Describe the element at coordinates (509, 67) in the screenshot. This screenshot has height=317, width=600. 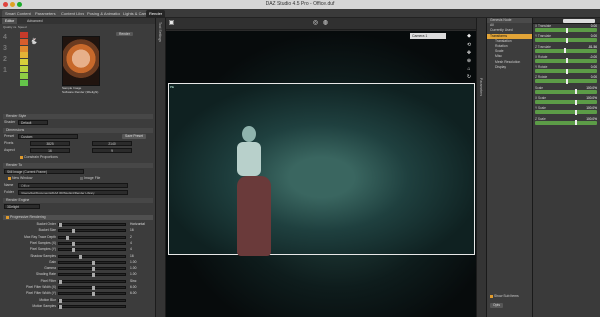
I see `tree-item: Display` at that location.